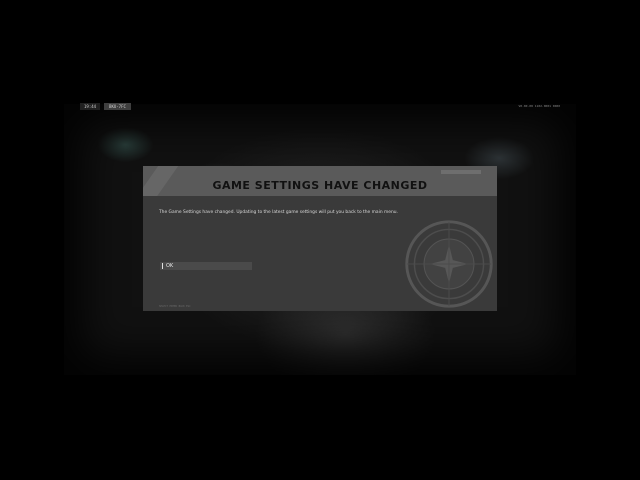 The height and width of the screenshot is (480, 640). Describe the element at coordinates (320, 185) in the screenshot. I see `dialog-title: GAME SETTINGS HAVE CHANGED` at that location.